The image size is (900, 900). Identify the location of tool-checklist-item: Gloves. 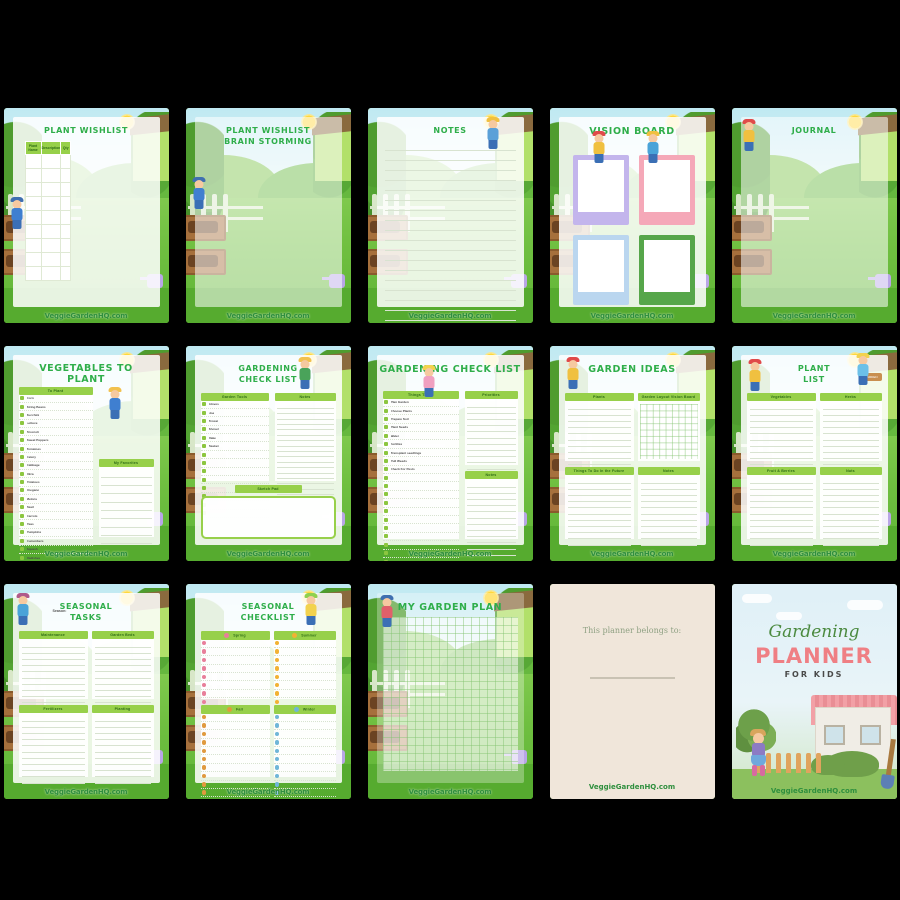
(234, 405).